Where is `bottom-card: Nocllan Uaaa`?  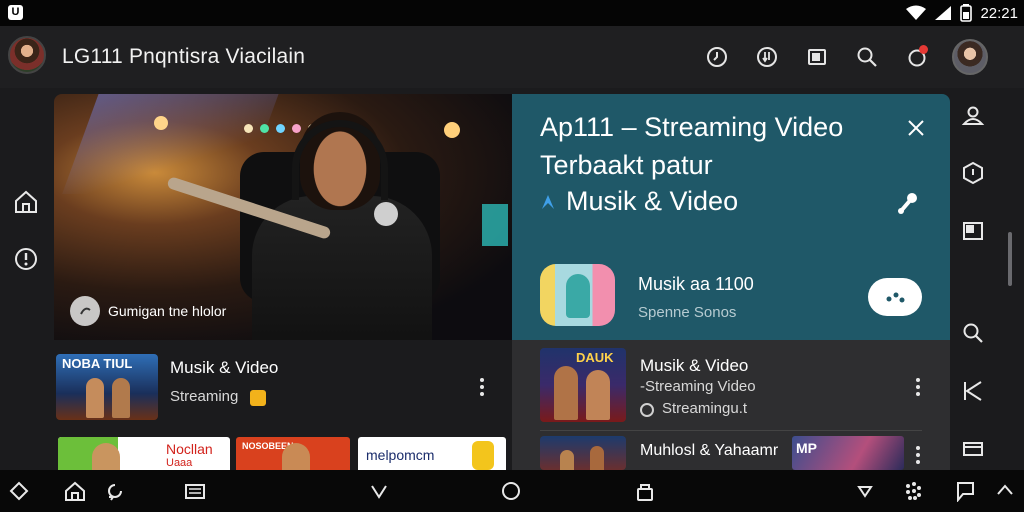 bottom-card: Nocllan Uaaa is located at coordinates (144, 453).